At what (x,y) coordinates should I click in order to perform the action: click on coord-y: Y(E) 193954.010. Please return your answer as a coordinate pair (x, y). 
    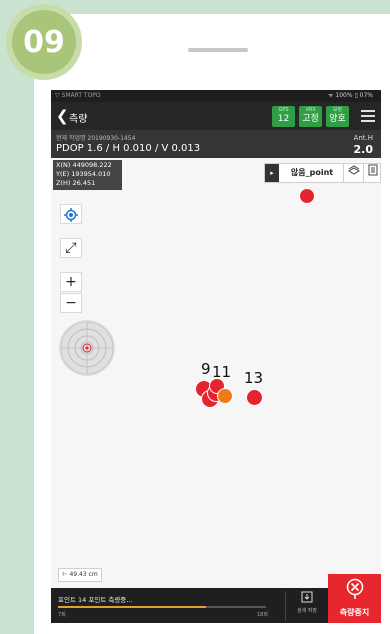
    Looking at the image, I should click on (83, 174).